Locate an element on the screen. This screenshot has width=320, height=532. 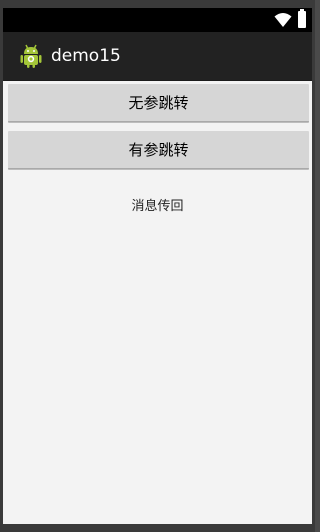
status-bar is located at coordinates (157, 20).